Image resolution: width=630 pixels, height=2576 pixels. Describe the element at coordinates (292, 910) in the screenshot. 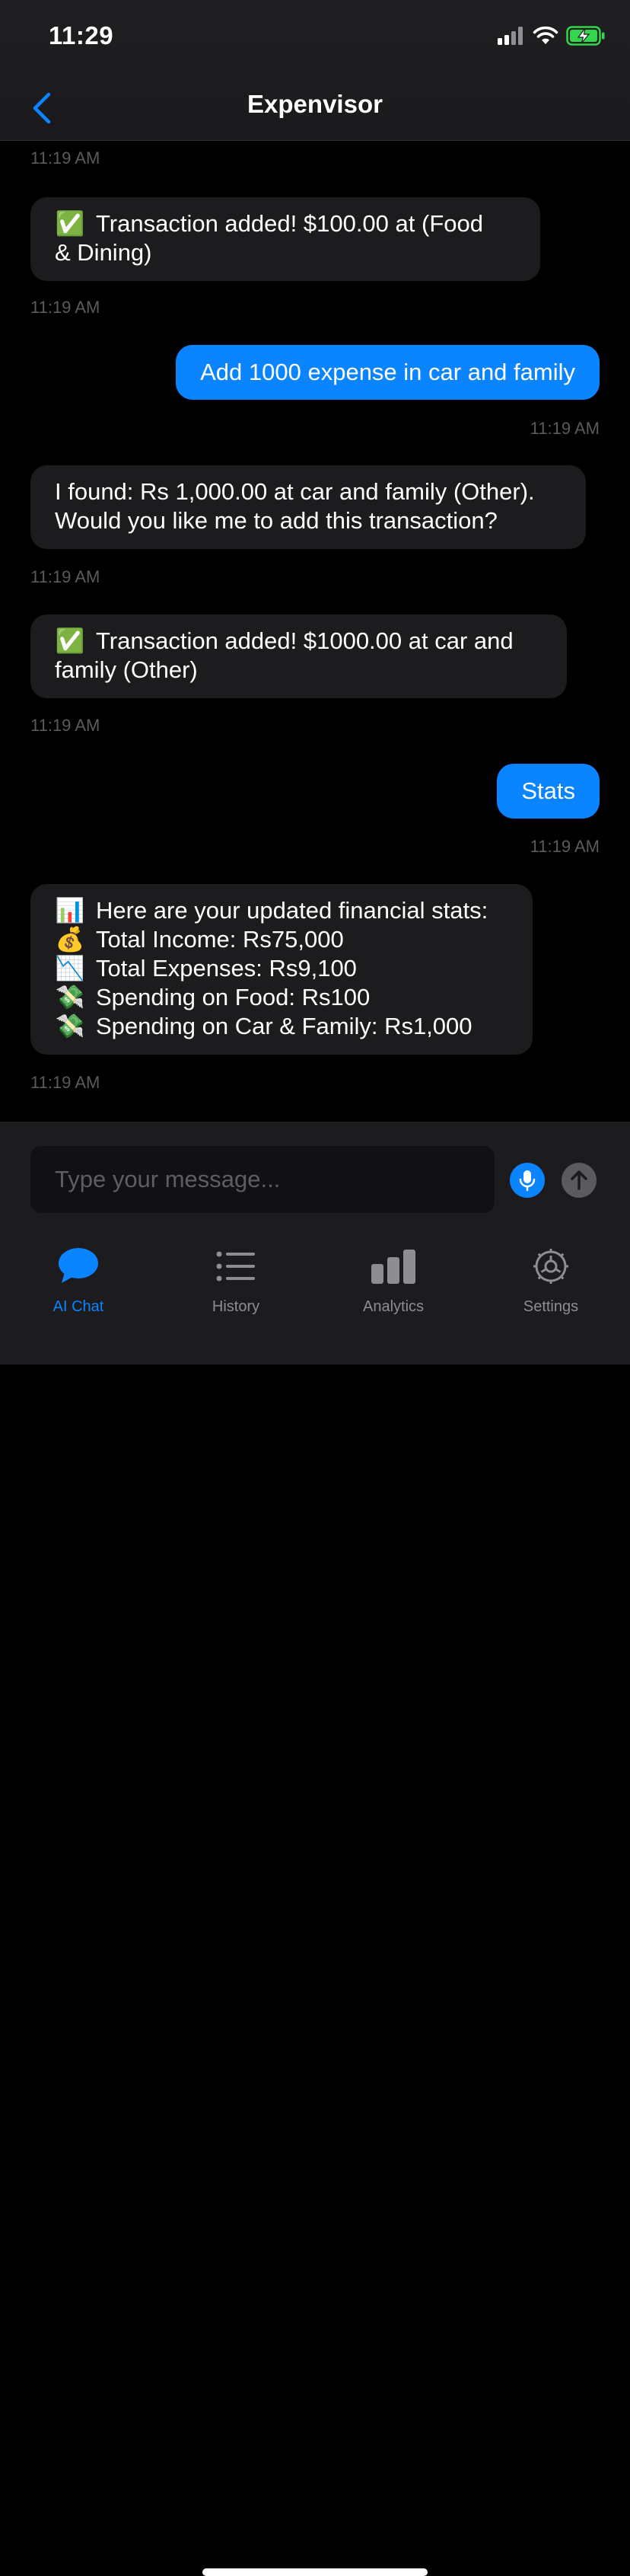

I see `message-text: Here are your updated financial stats:` at that location.